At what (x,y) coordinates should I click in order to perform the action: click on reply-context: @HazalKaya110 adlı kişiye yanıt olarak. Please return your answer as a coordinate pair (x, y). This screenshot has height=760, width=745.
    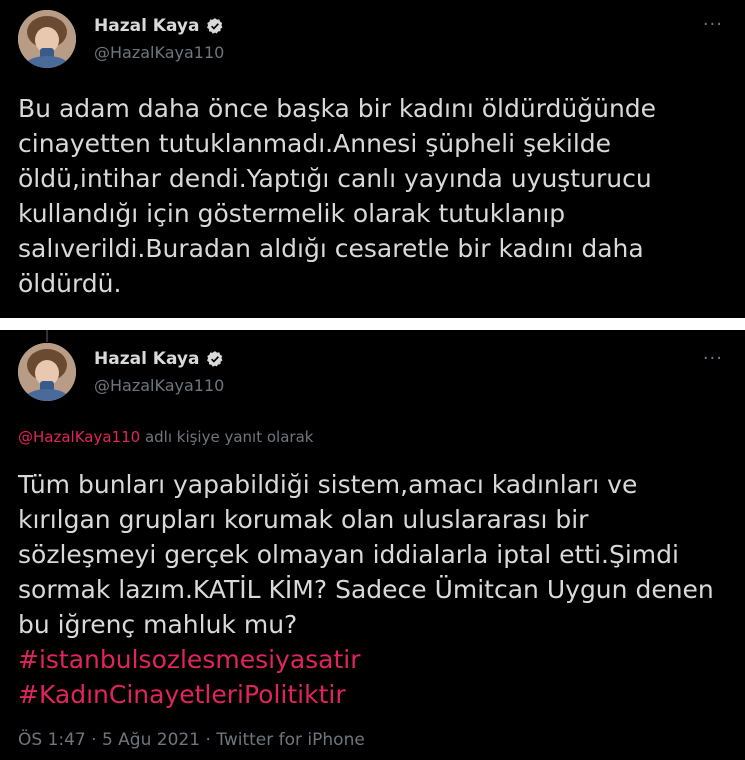
    Looking at the image, I should click on (165, 437).